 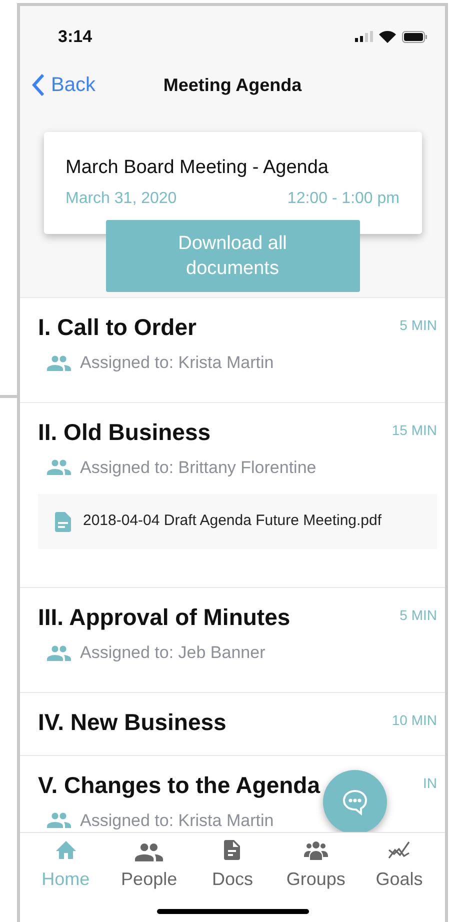 I want to click on status-time: 3:14, so click(x=75, y=37).